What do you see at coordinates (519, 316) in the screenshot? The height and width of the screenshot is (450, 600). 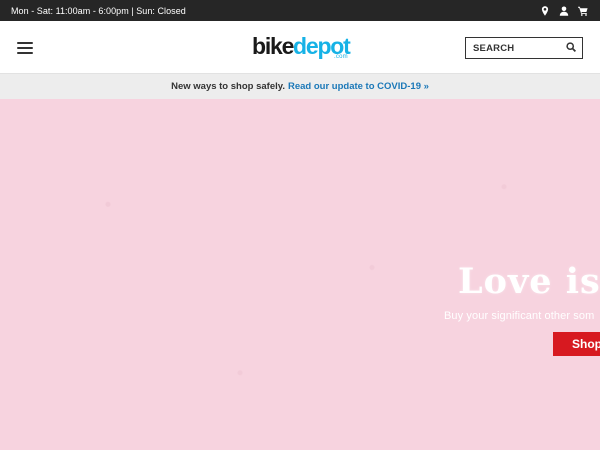 I see `hero-subtext: Buy your significant other som` at bounding box center [519, 316].